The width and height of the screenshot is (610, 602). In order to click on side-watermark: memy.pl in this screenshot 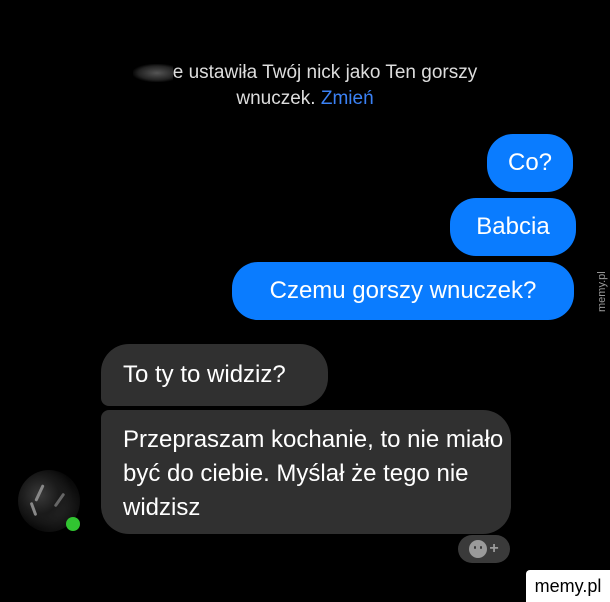, I will do `click(602, 292)`.